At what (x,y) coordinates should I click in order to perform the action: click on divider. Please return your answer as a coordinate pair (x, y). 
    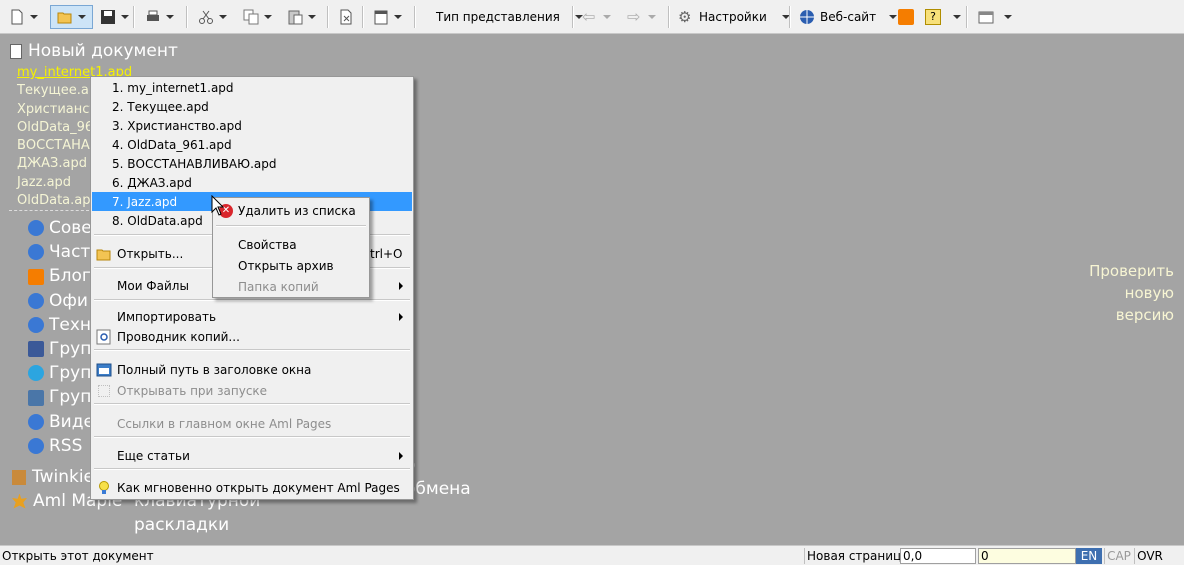
    Looking at the image, I should click on (49, 210).